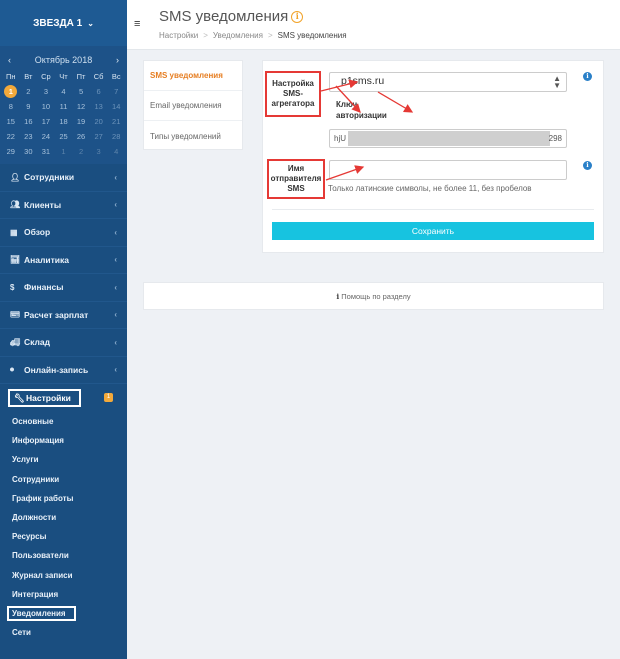  Describe the element at coordinates (116, 91) in the screenshot. I see `calendar-day: 7` at that location.